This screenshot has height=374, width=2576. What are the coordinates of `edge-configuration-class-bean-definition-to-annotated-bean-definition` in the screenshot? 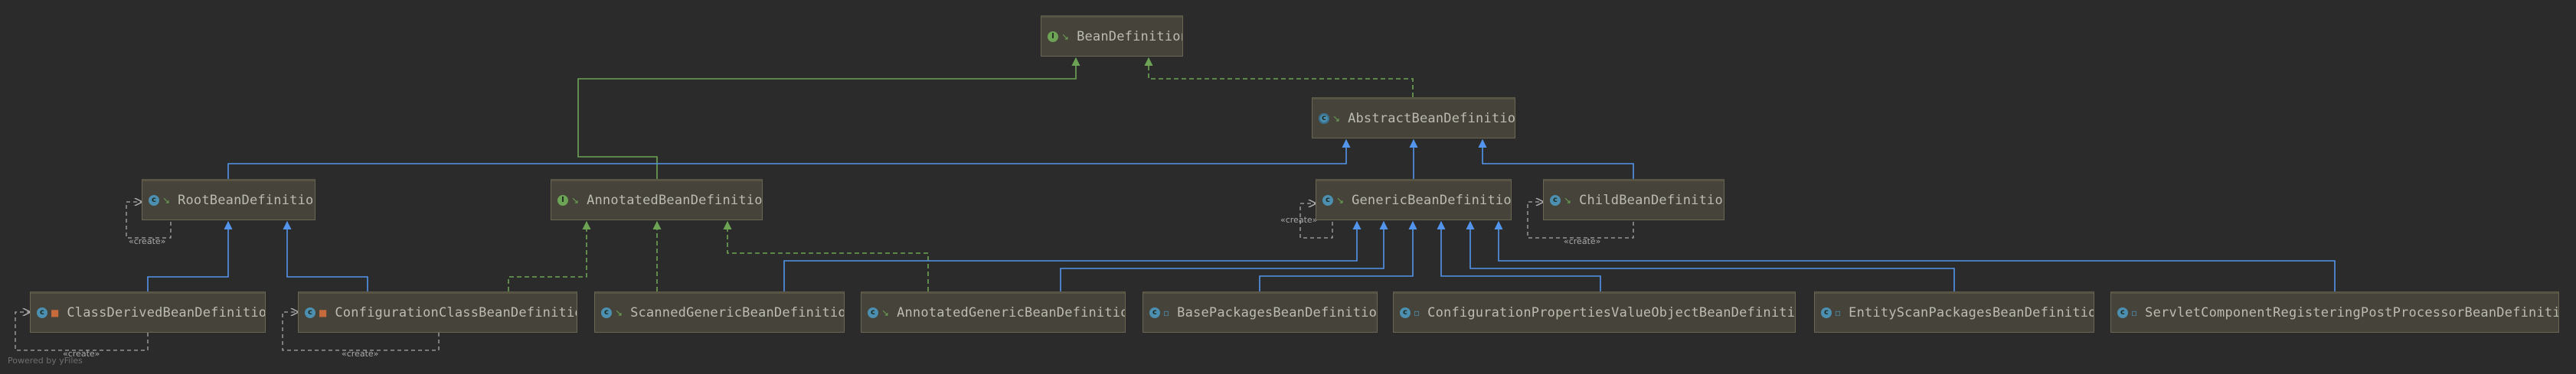 It's located at (549, 255).